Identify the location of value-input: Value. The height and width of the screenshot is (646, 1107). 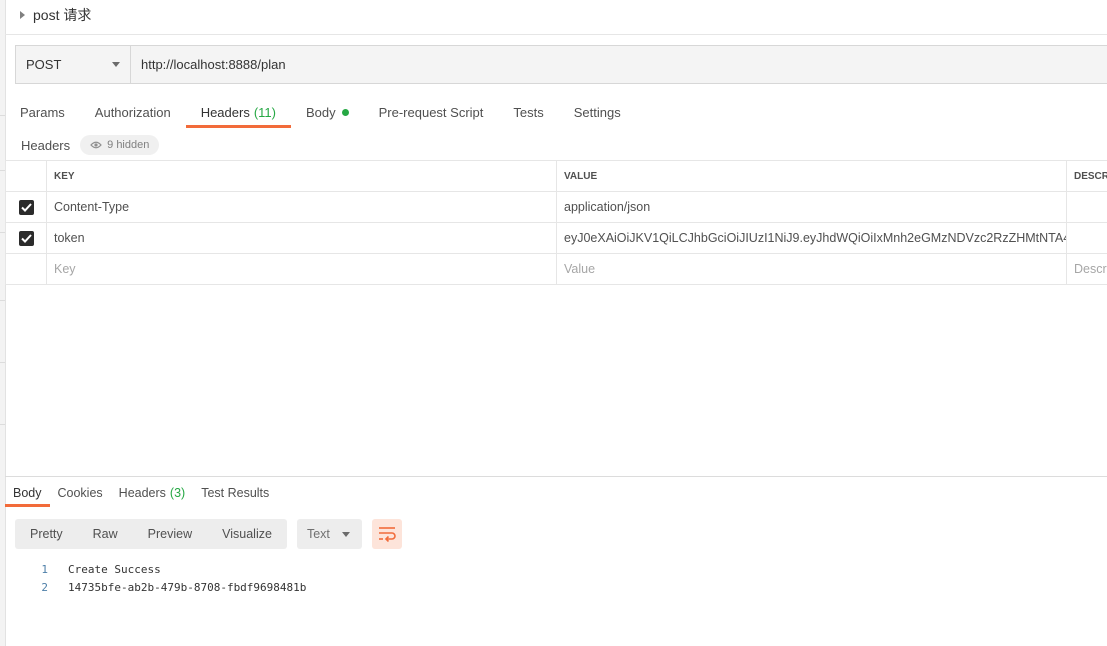
(811, 269).